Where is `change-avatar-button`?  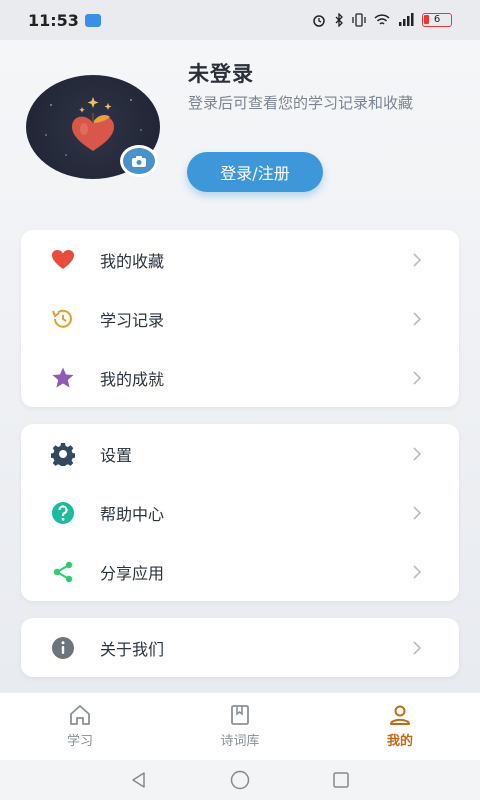 change-avatar-button is located at coordinates (139, 161).